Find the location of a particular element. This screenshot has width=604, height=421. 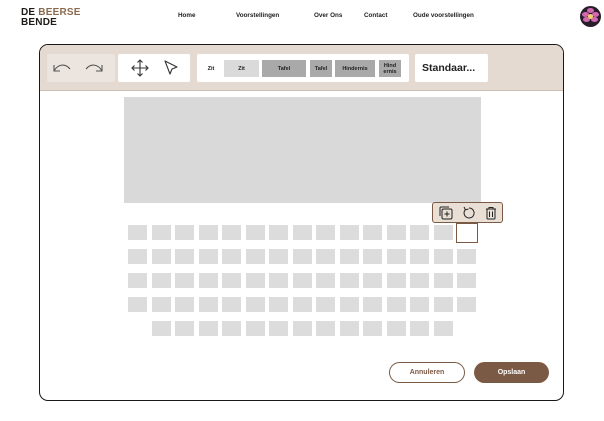

nav-contact: Contact is located at coordinates (375, 15).